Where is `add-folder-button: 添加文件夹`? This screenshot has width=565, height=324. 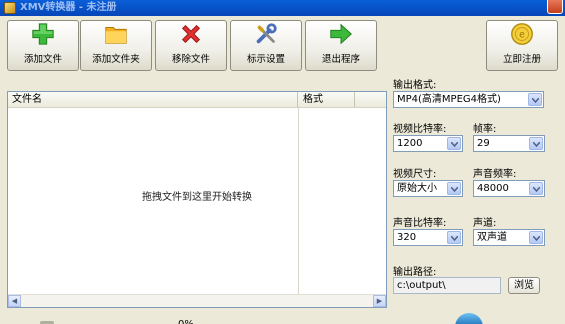
add-folder-button: 添加文件夹 is located at coordinates (116, 45).